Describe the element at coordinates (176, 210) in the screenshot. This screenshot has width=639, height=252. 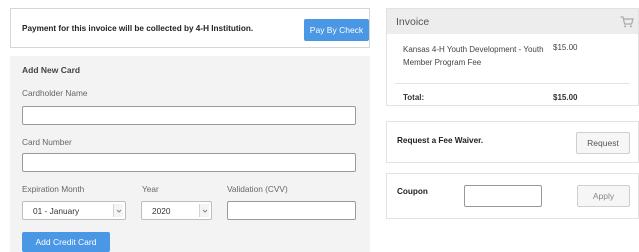
I see `year-select: 2020` at that location.